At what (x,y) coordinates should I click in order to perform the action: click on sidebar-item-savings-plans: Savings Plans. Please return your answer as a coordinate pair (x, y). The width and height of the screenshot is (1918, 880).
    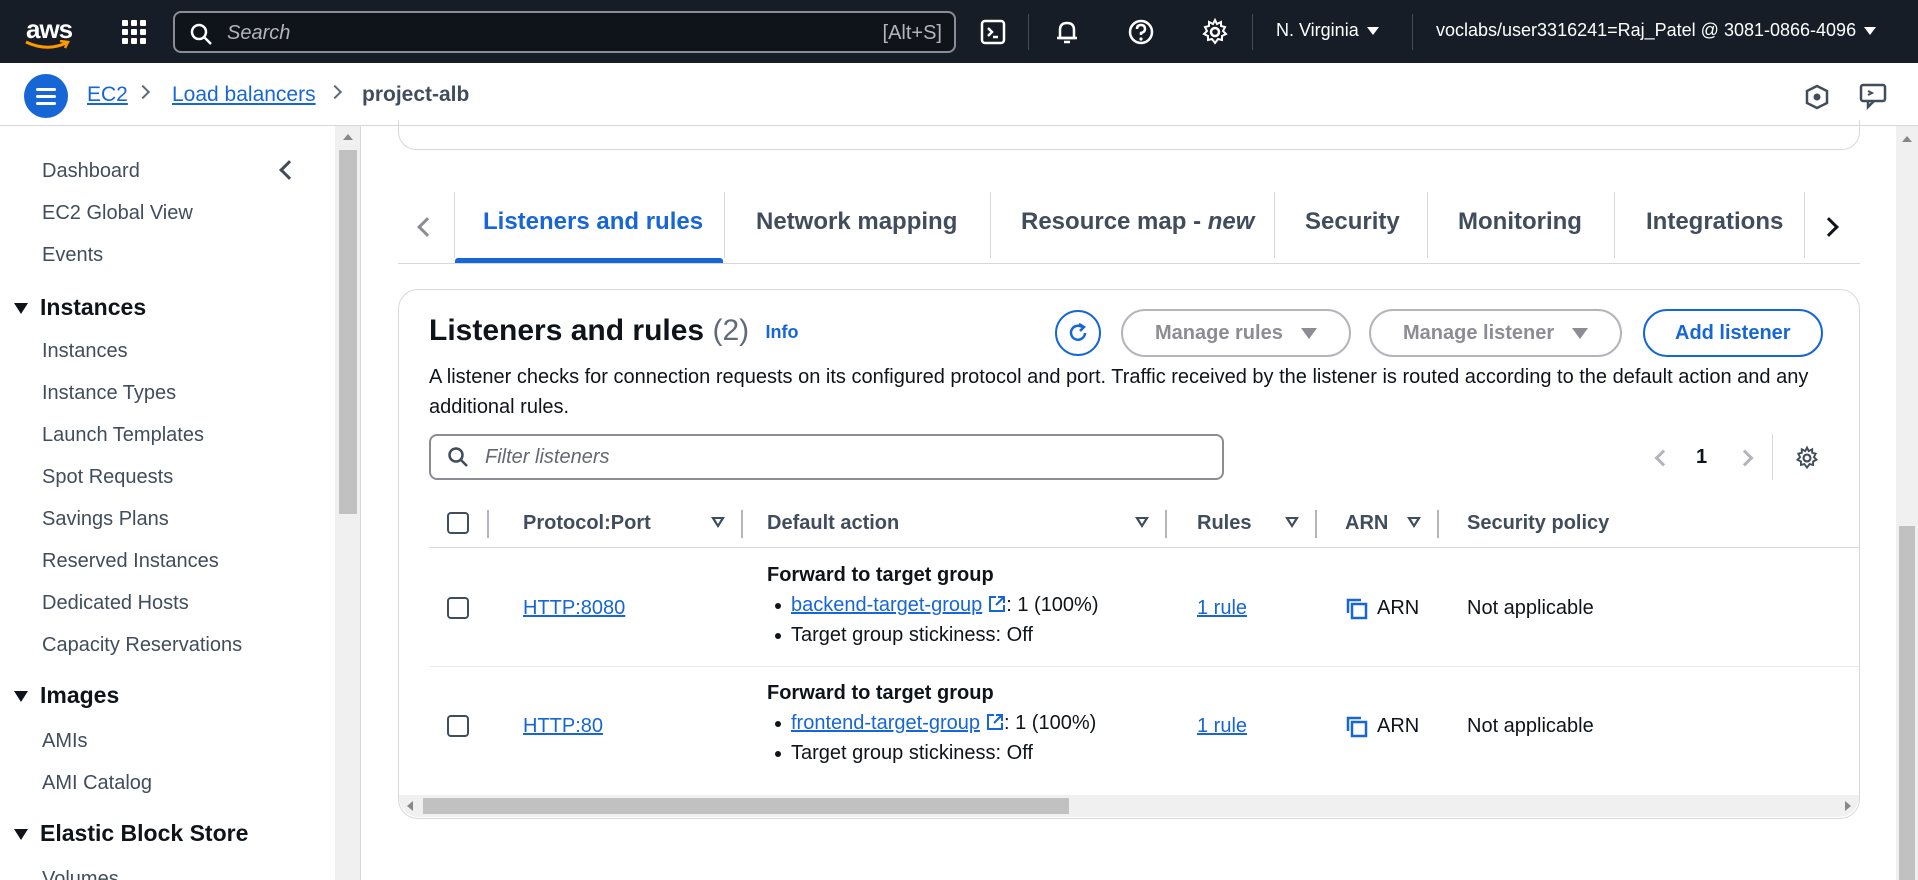
    Looking at the image, I should click on (105, 519).